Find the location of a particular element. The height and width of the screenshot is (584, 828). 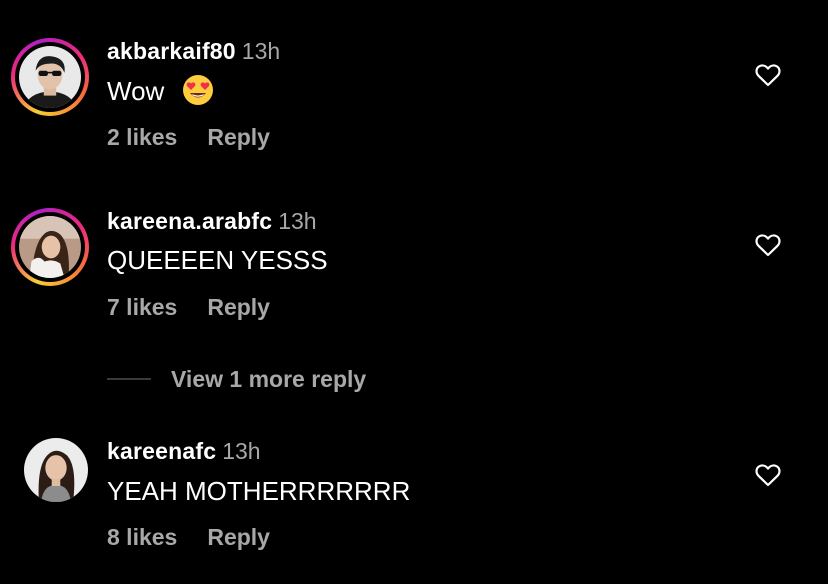

comment-header: akbarkaif80 13h is located at coordinates (193, 51).